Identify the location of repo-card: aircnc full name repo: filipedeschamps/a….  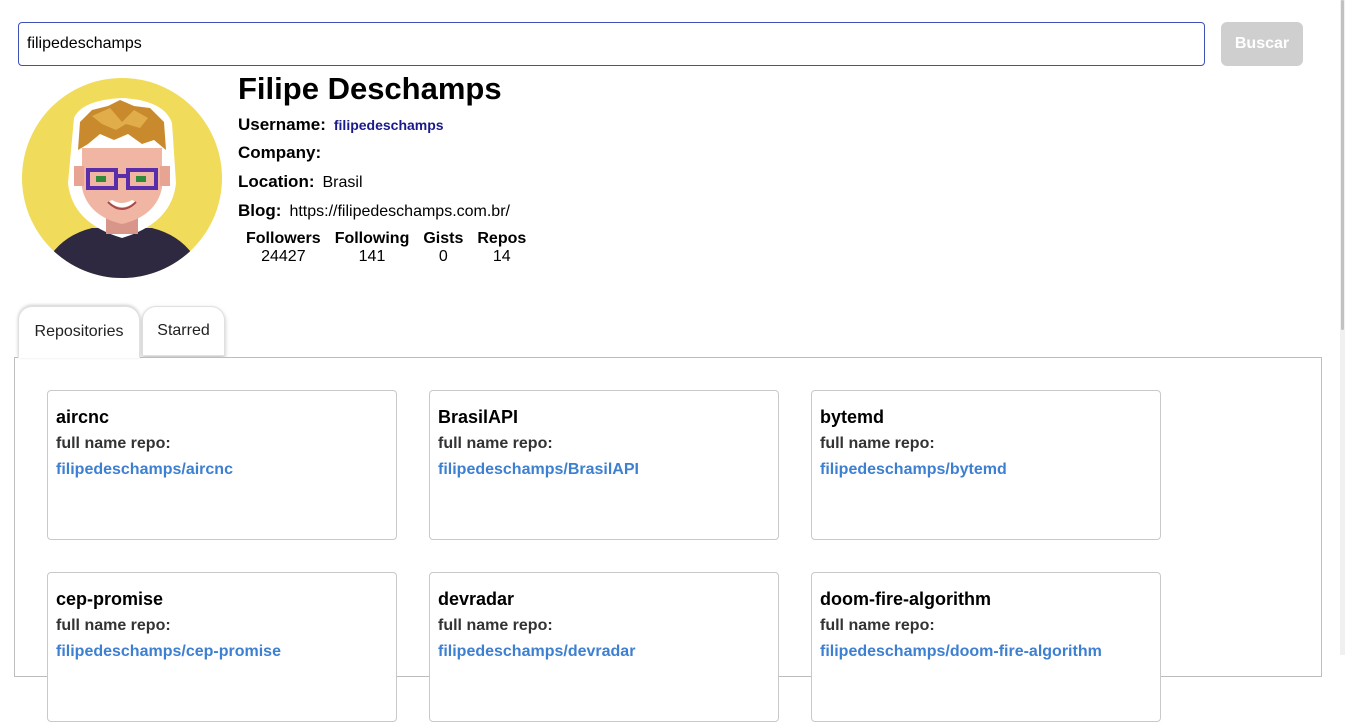
(222, 465).